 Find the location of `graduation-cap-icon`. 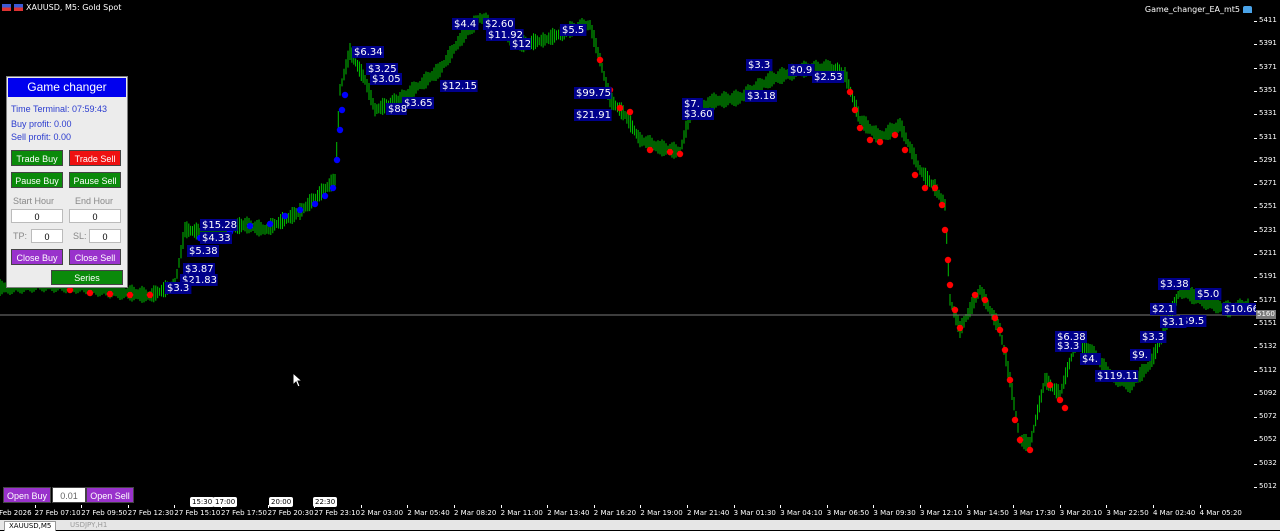

graduation-cap-icon is located at coordinates (1247, 9).